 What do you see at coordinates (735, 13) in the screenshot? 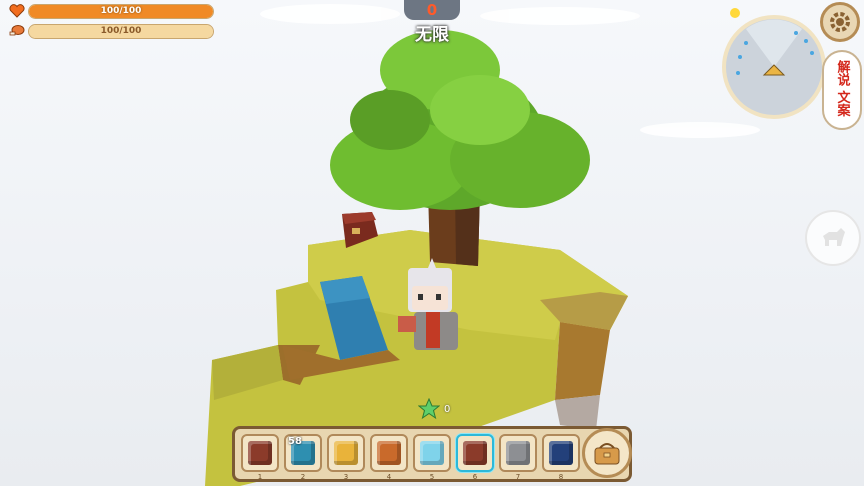
I see `sun-icon` at bounding box center [735, 13].